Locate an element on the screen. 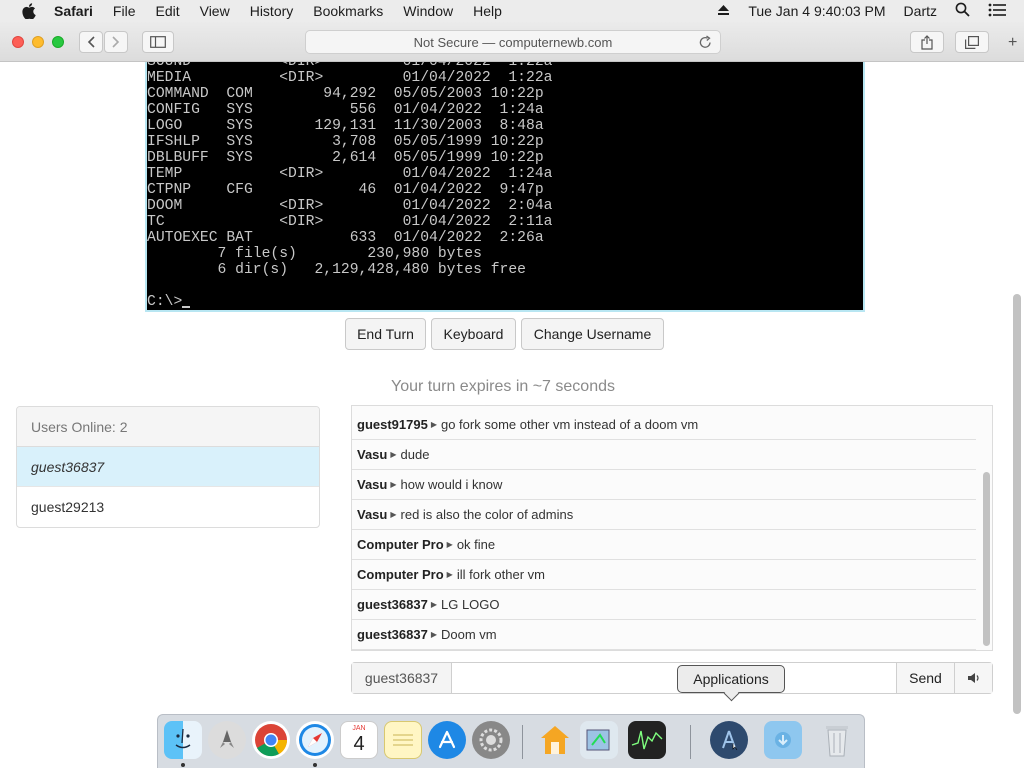  chat-message: Computer Pro ▶ ill fork other vm is located at coordinates (664, 575).